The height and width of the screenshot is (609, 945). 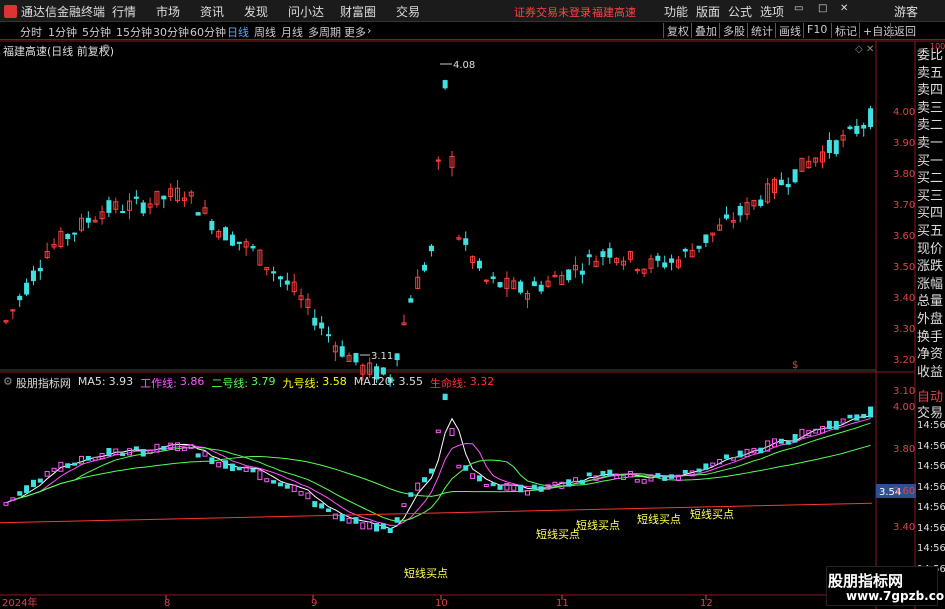 I want to click on side-item: 涨幅, so click(x=930, y=284).